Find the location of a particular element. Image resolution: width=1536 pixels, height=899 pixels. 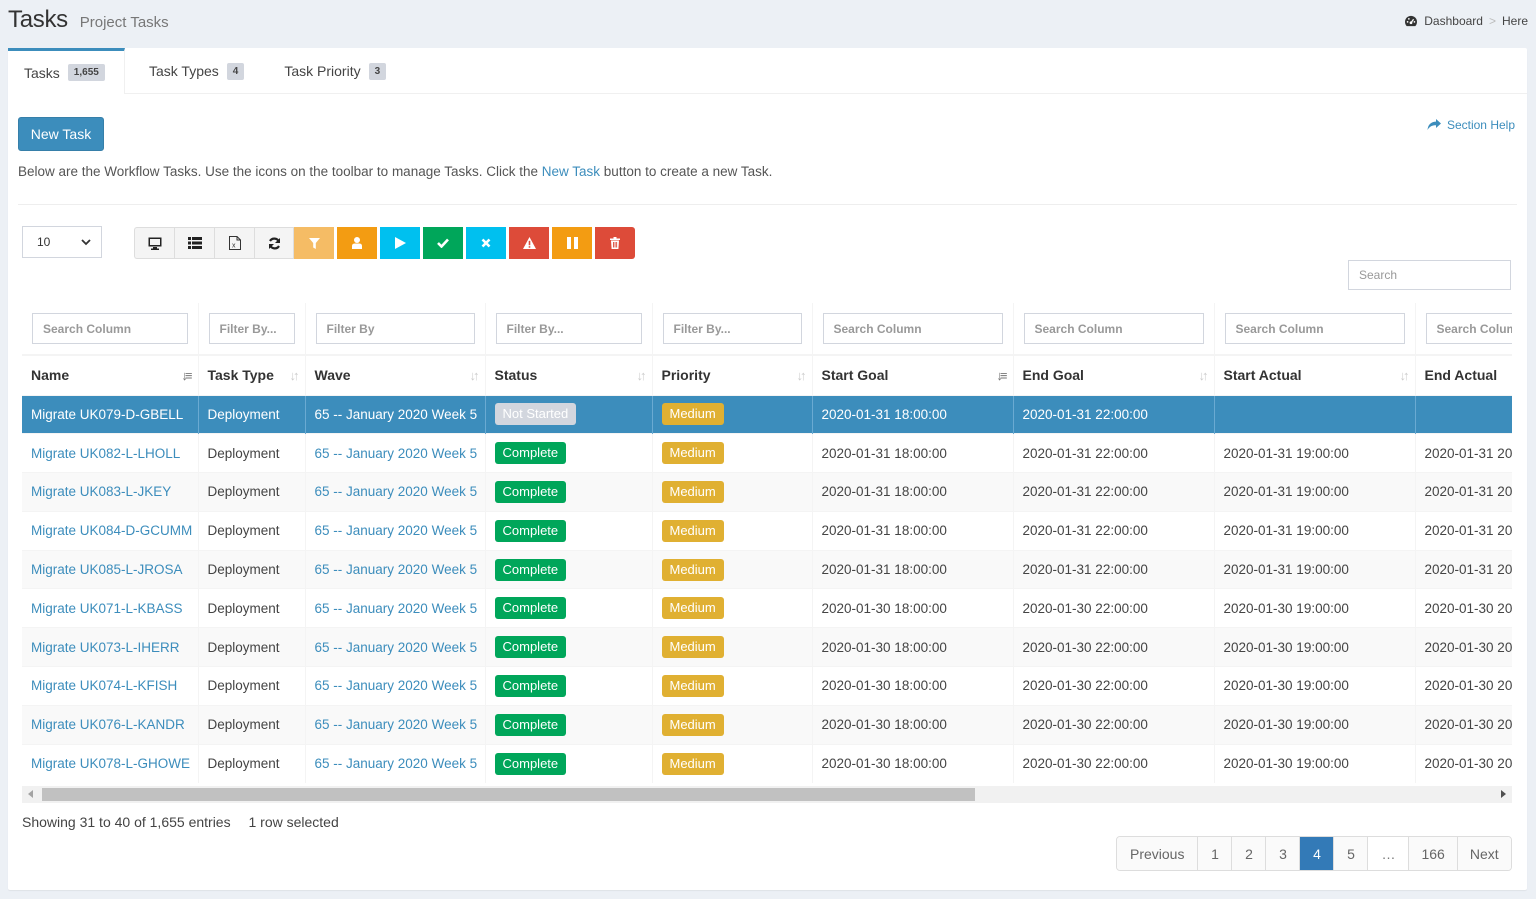

scroll-left-arrow is located at coordinates (30, 794).